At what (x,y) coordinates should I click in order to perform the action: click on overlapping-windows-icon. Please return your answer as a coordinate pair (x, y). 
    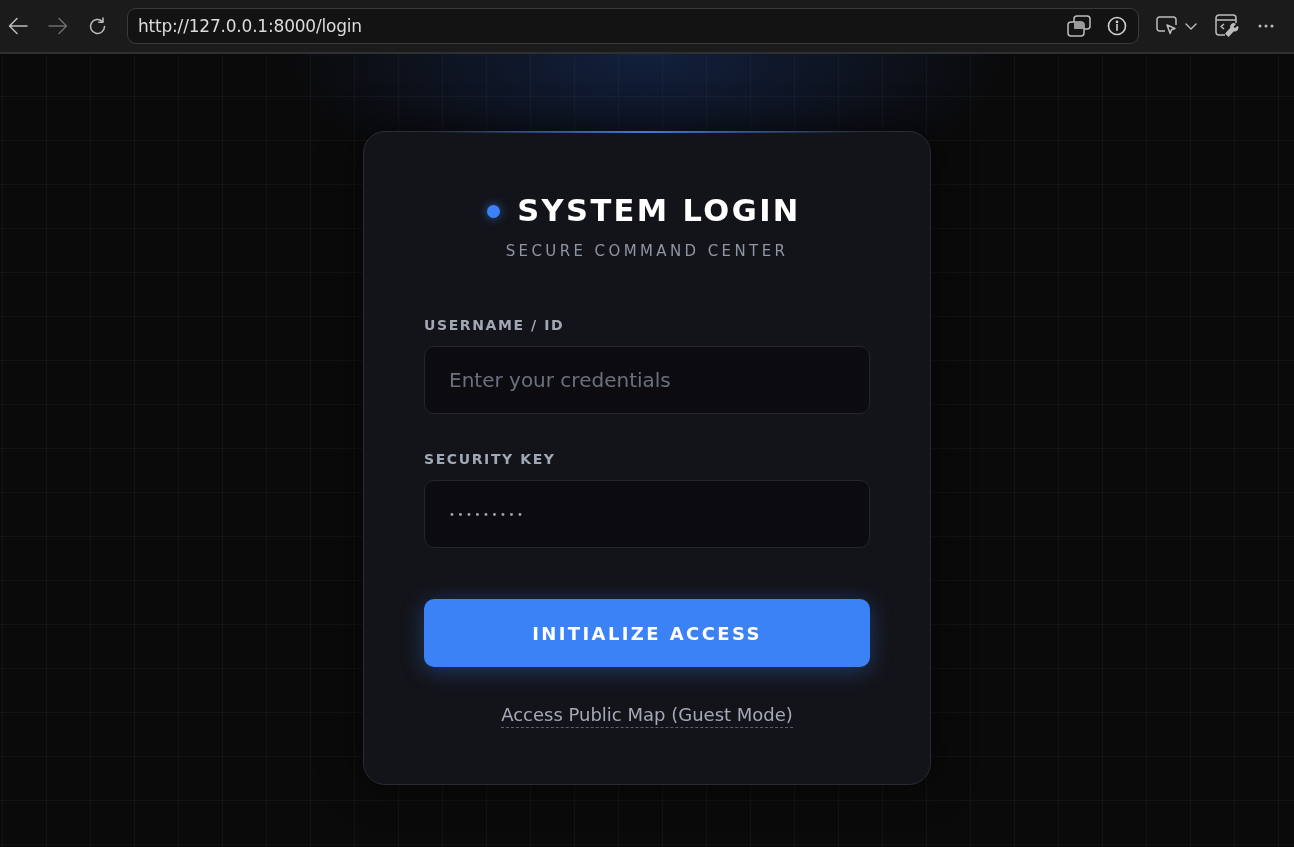
    Looking at the image, I should click on (1079, 26).